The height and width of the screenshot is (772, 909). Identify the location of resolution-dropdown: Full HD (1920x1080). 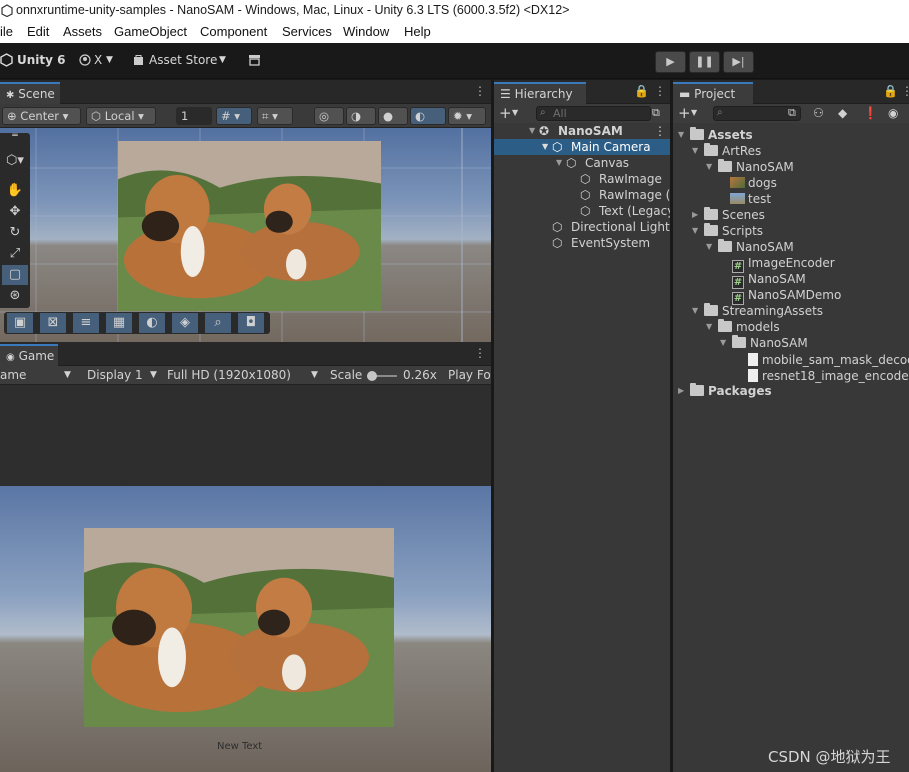
(229, 375).